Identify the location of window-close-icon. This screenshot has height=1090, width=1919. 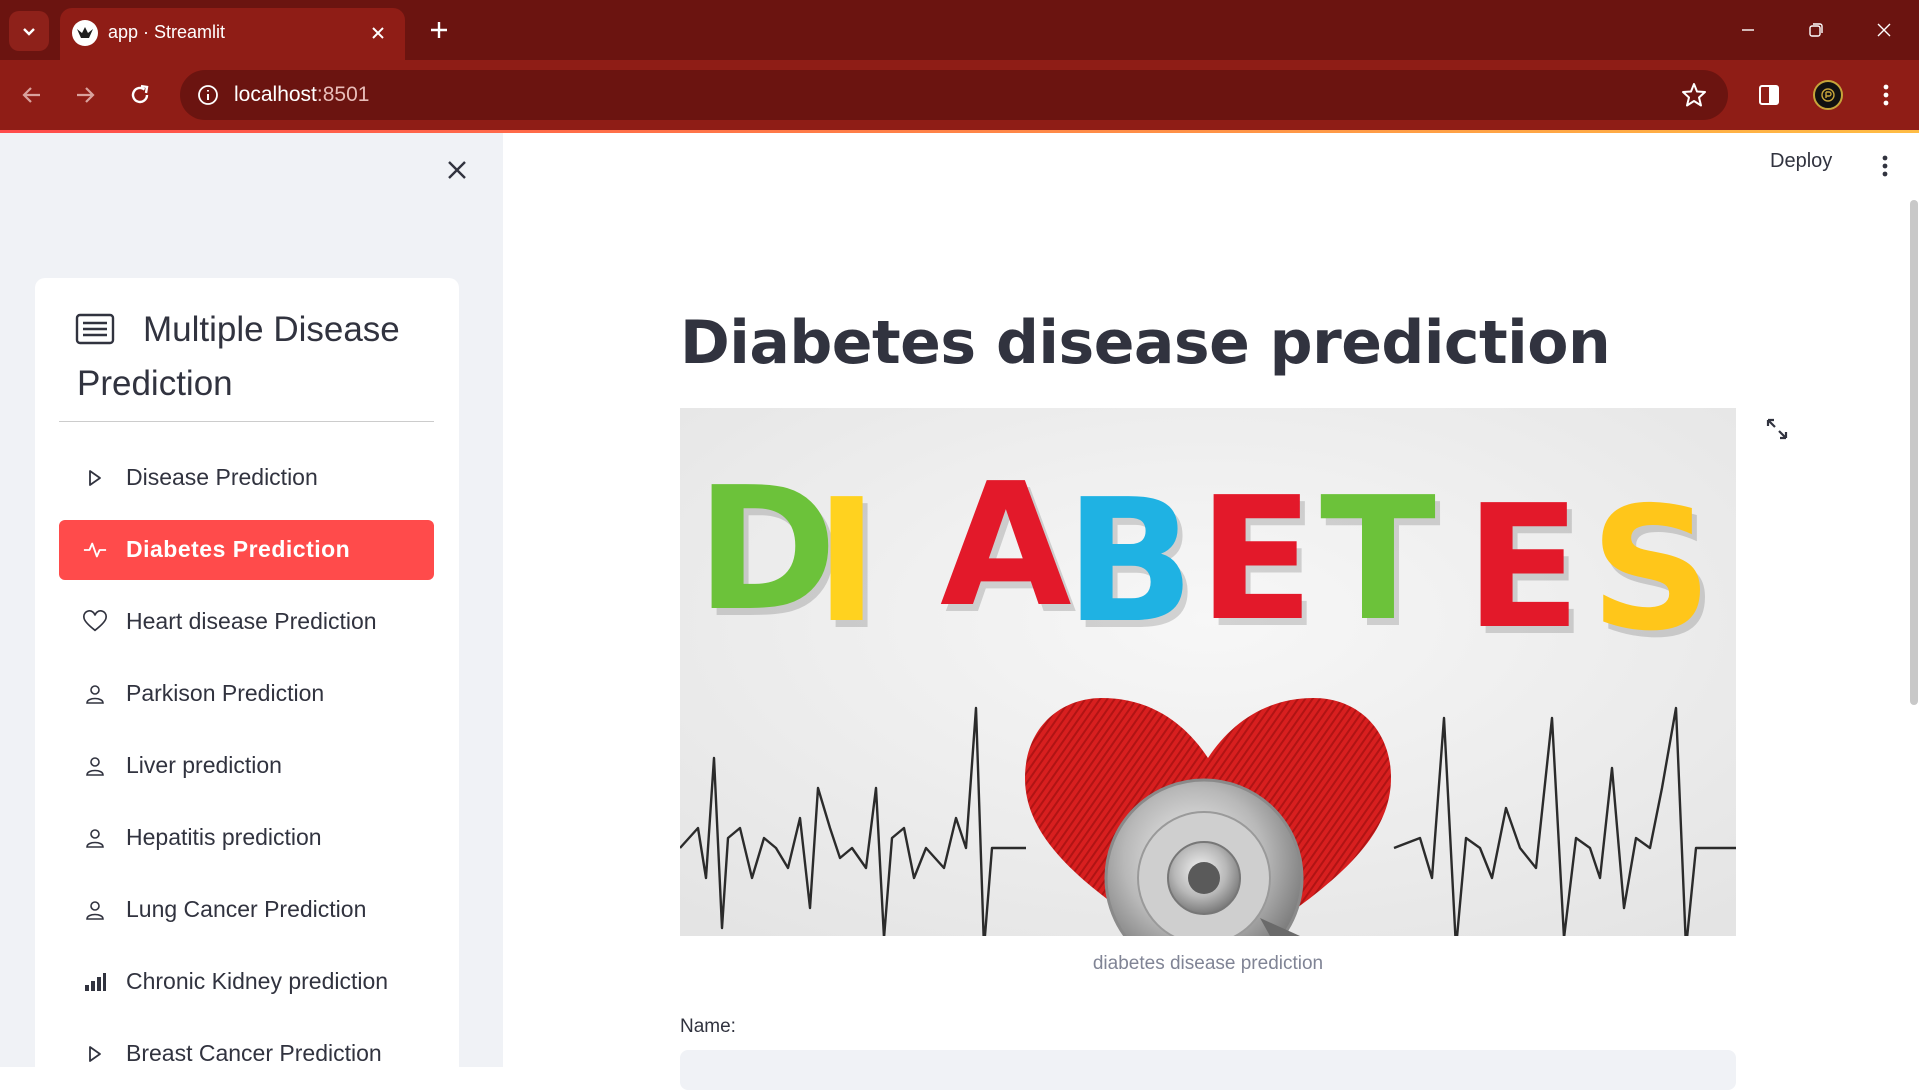
(1884, 30).